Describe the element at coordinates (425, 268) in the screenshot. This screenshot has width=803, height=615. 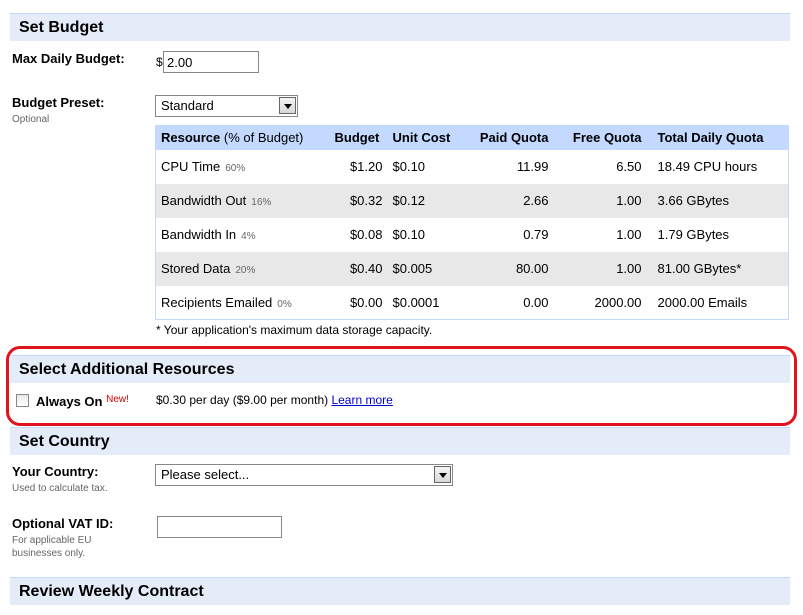
I see `row-unit-cost: $0.005` at that location.